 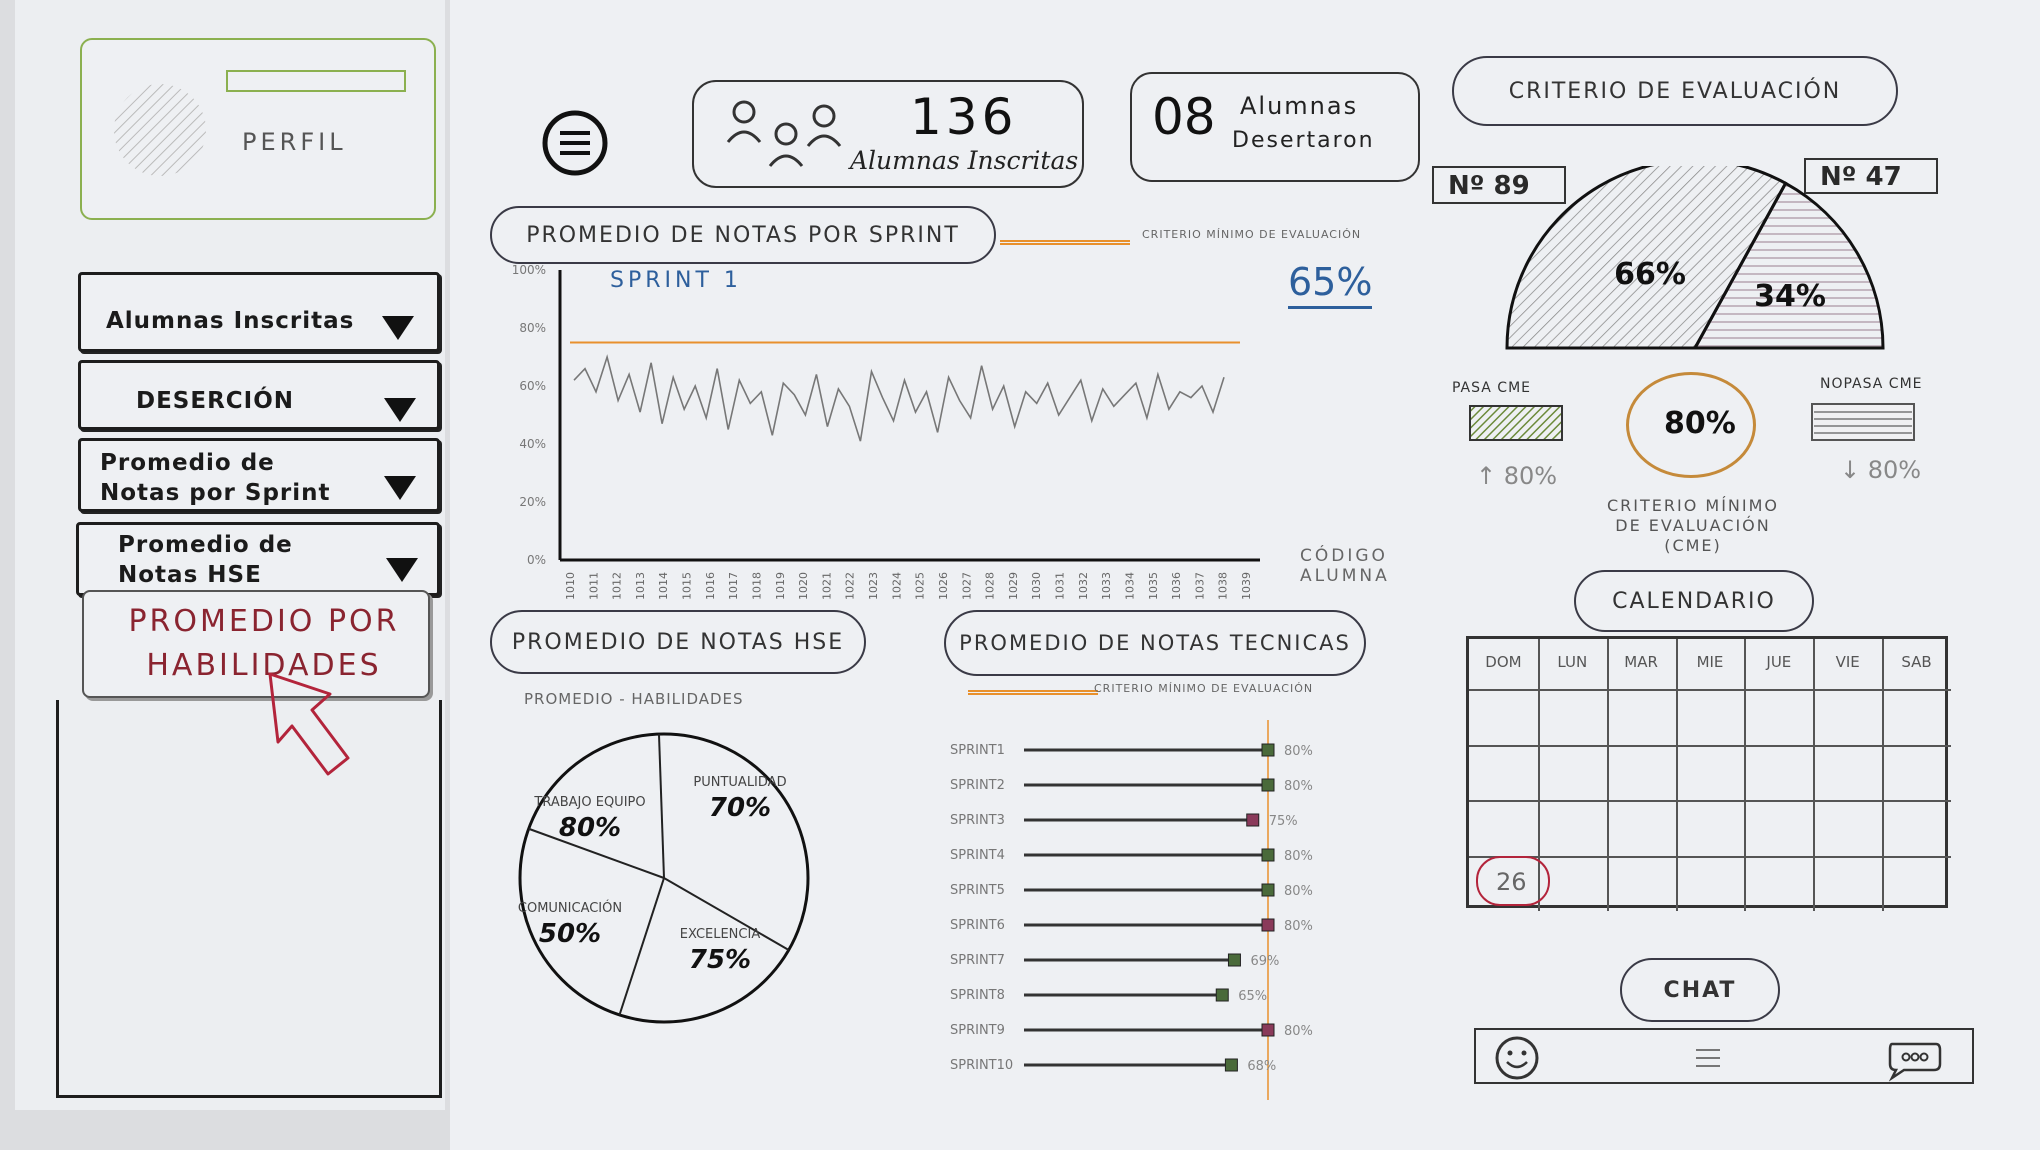 I want to click on x-tick-label: 1038, so click(x=1223, y=586).